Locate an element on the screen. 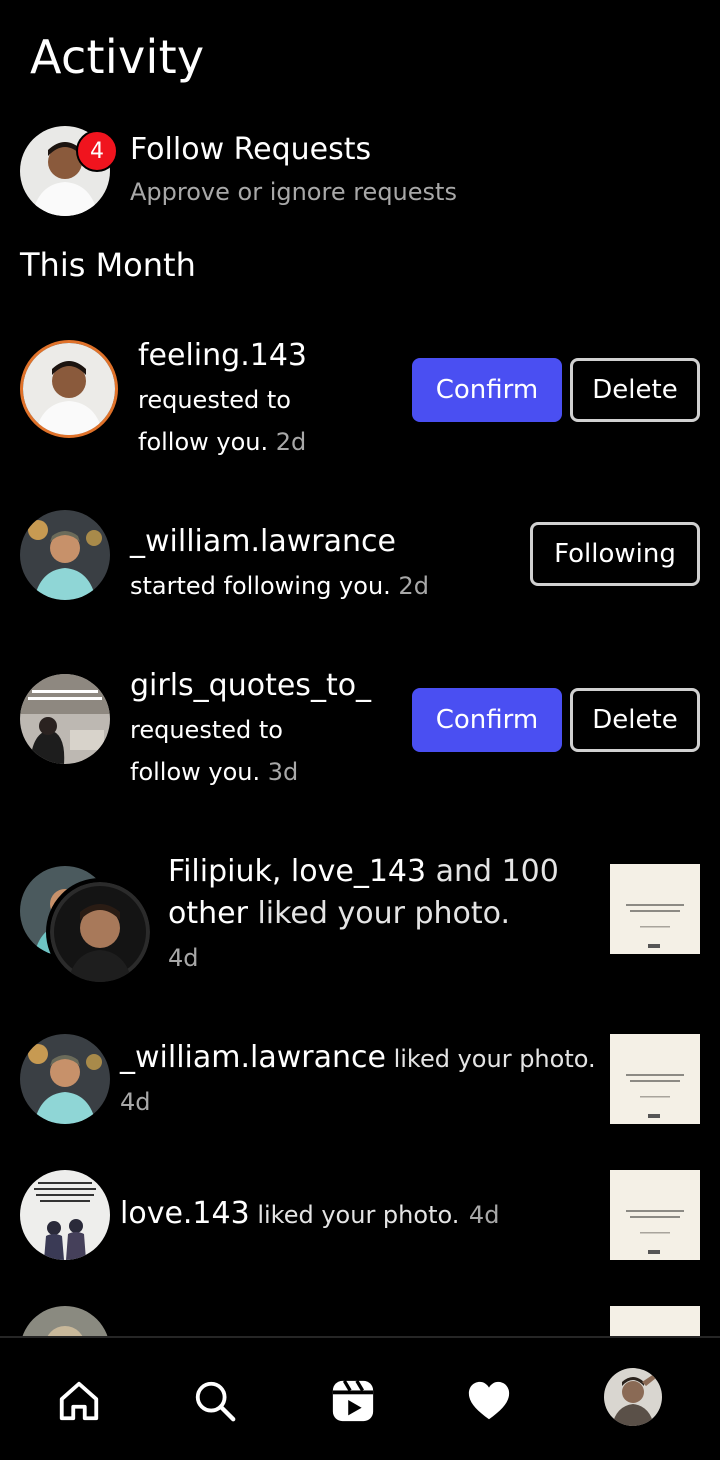 The width and height of the screenshot is (720, 1460). notification-text: and 100 is located at coordinates (492, 871).